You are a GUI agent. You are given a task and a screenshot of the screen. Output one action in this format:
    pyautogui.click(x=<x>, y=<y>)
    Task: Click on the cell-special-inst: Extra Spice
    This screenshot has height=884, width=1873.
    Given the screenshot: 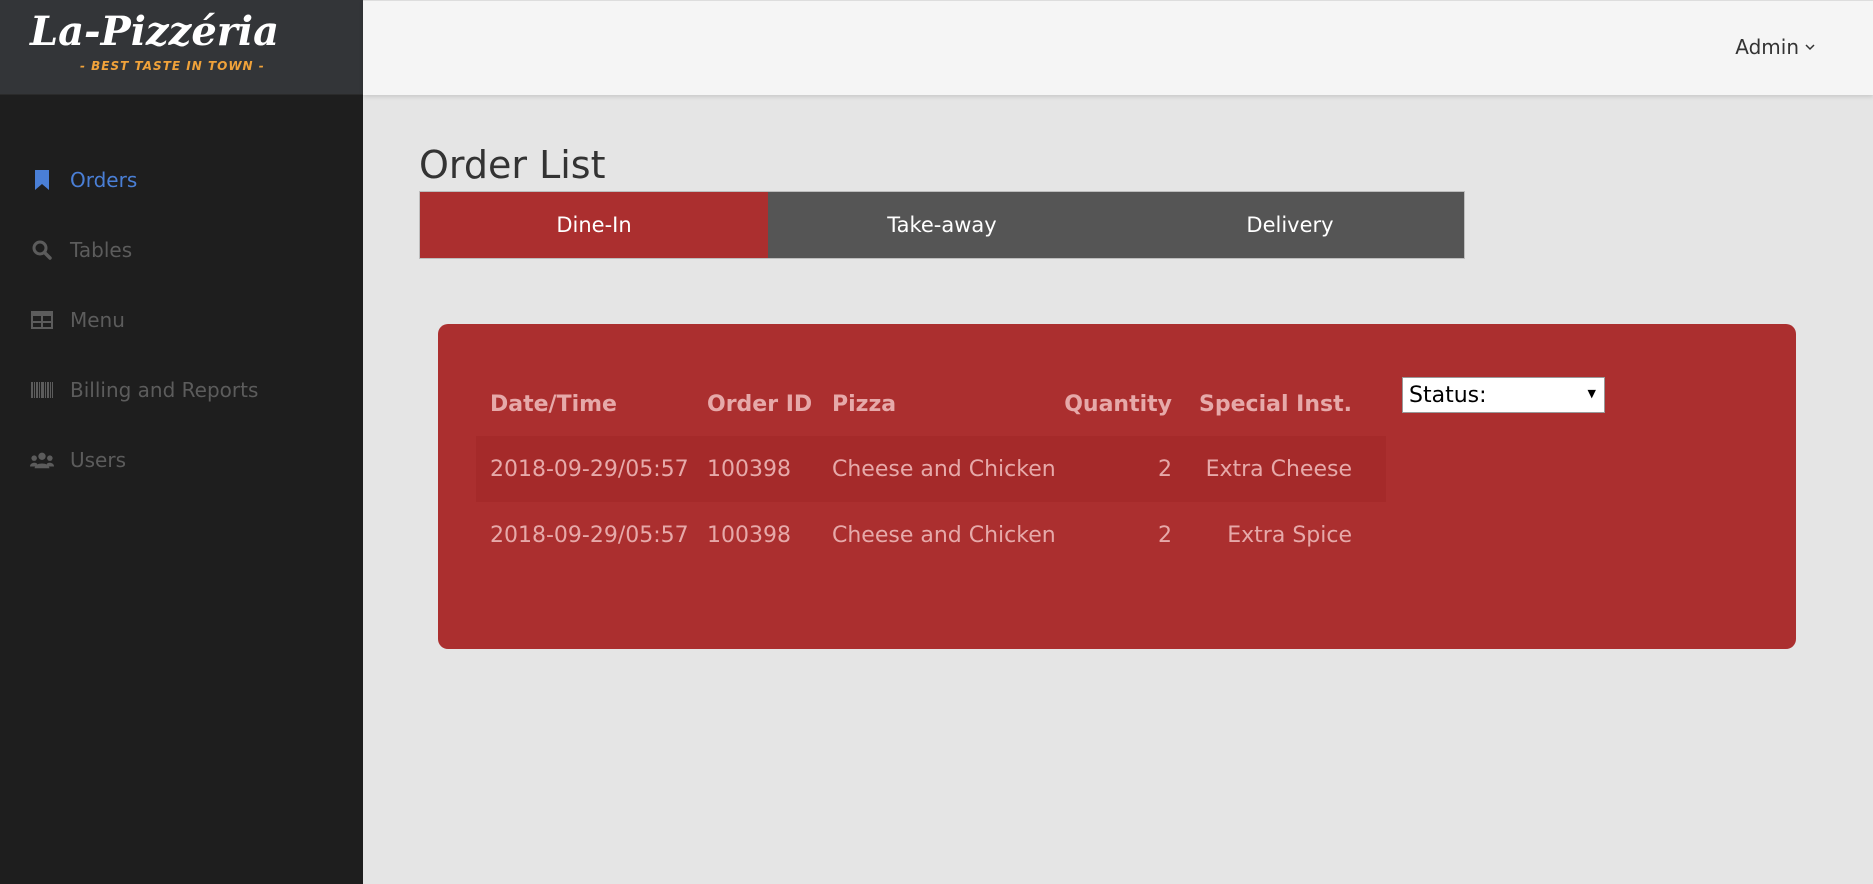 What is the action you would take?
    pyautogui.click(x=1289, y=535)
    